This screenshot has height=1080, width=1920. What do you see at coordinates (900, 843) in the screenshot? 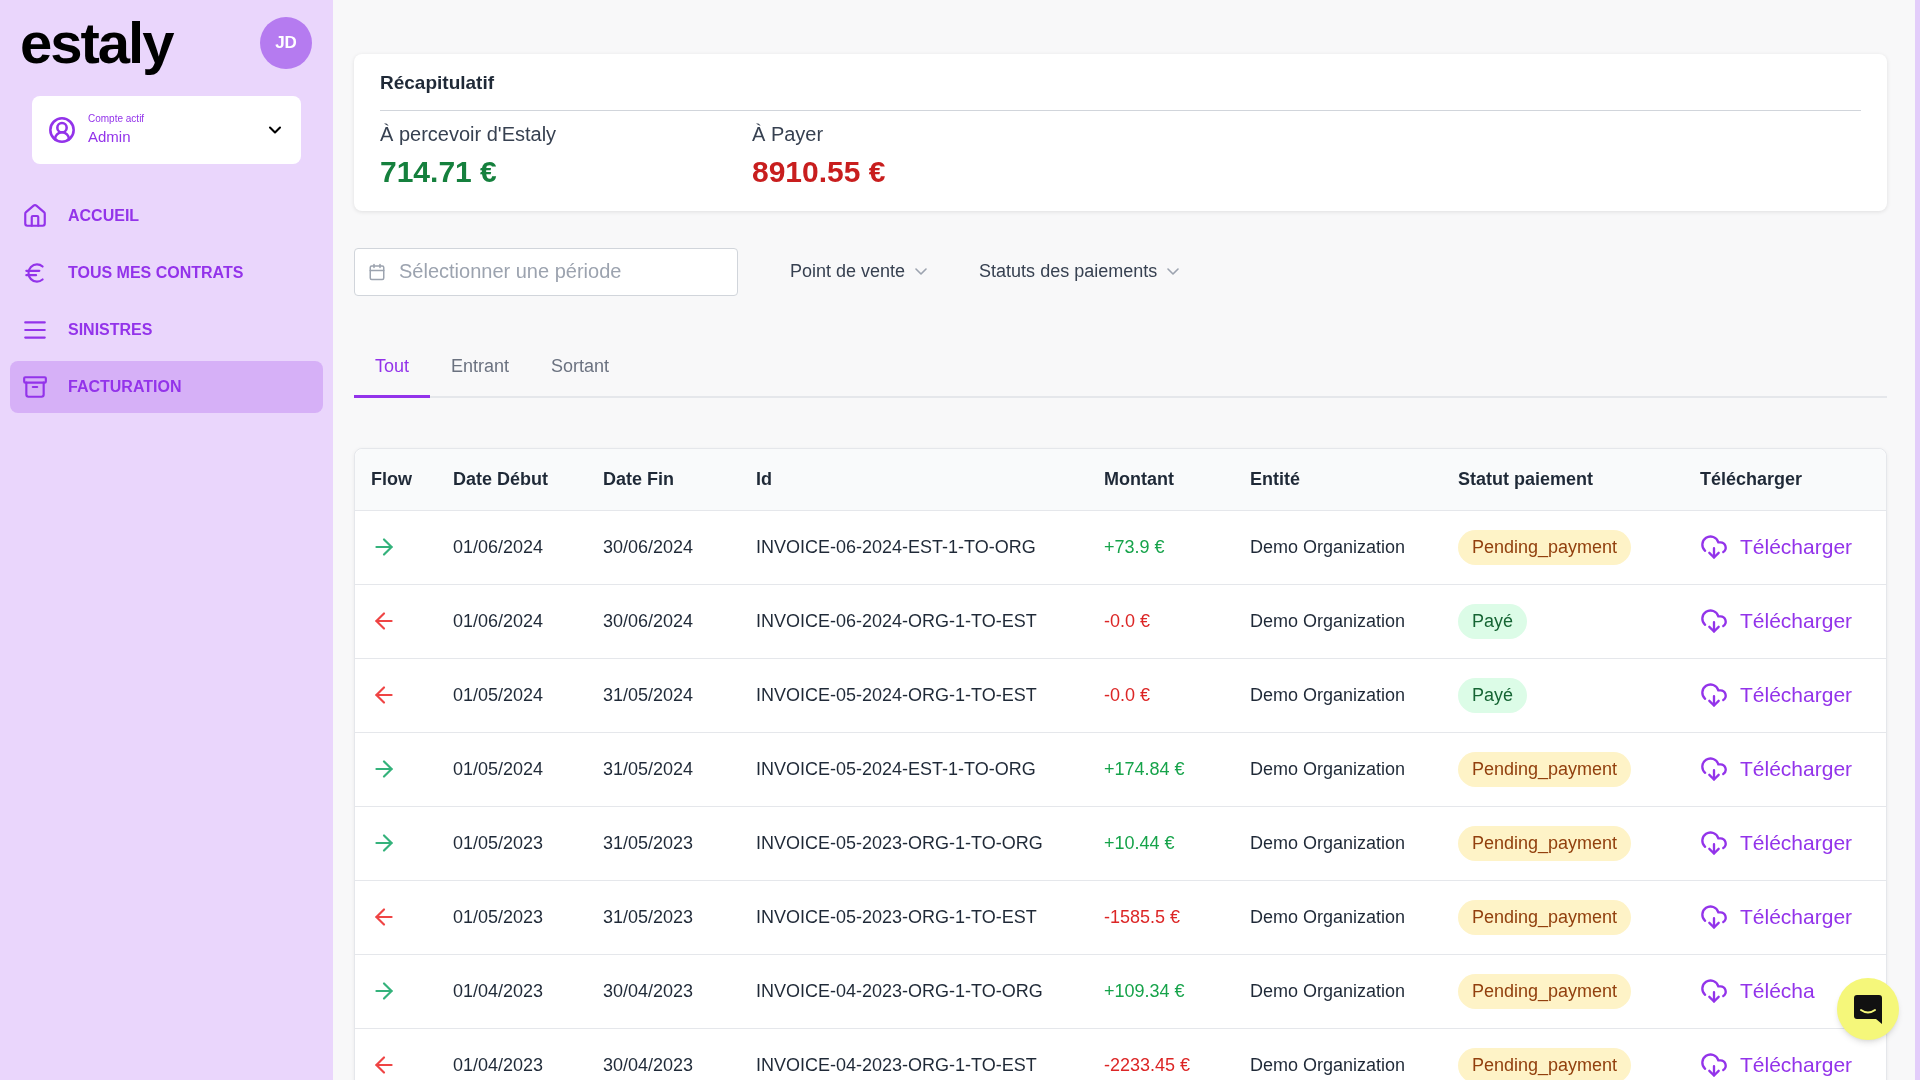
I see `table-cell-text: INVOICE-05-2023-ORG-1-TO-ORG` at bounding box center [900, 843].